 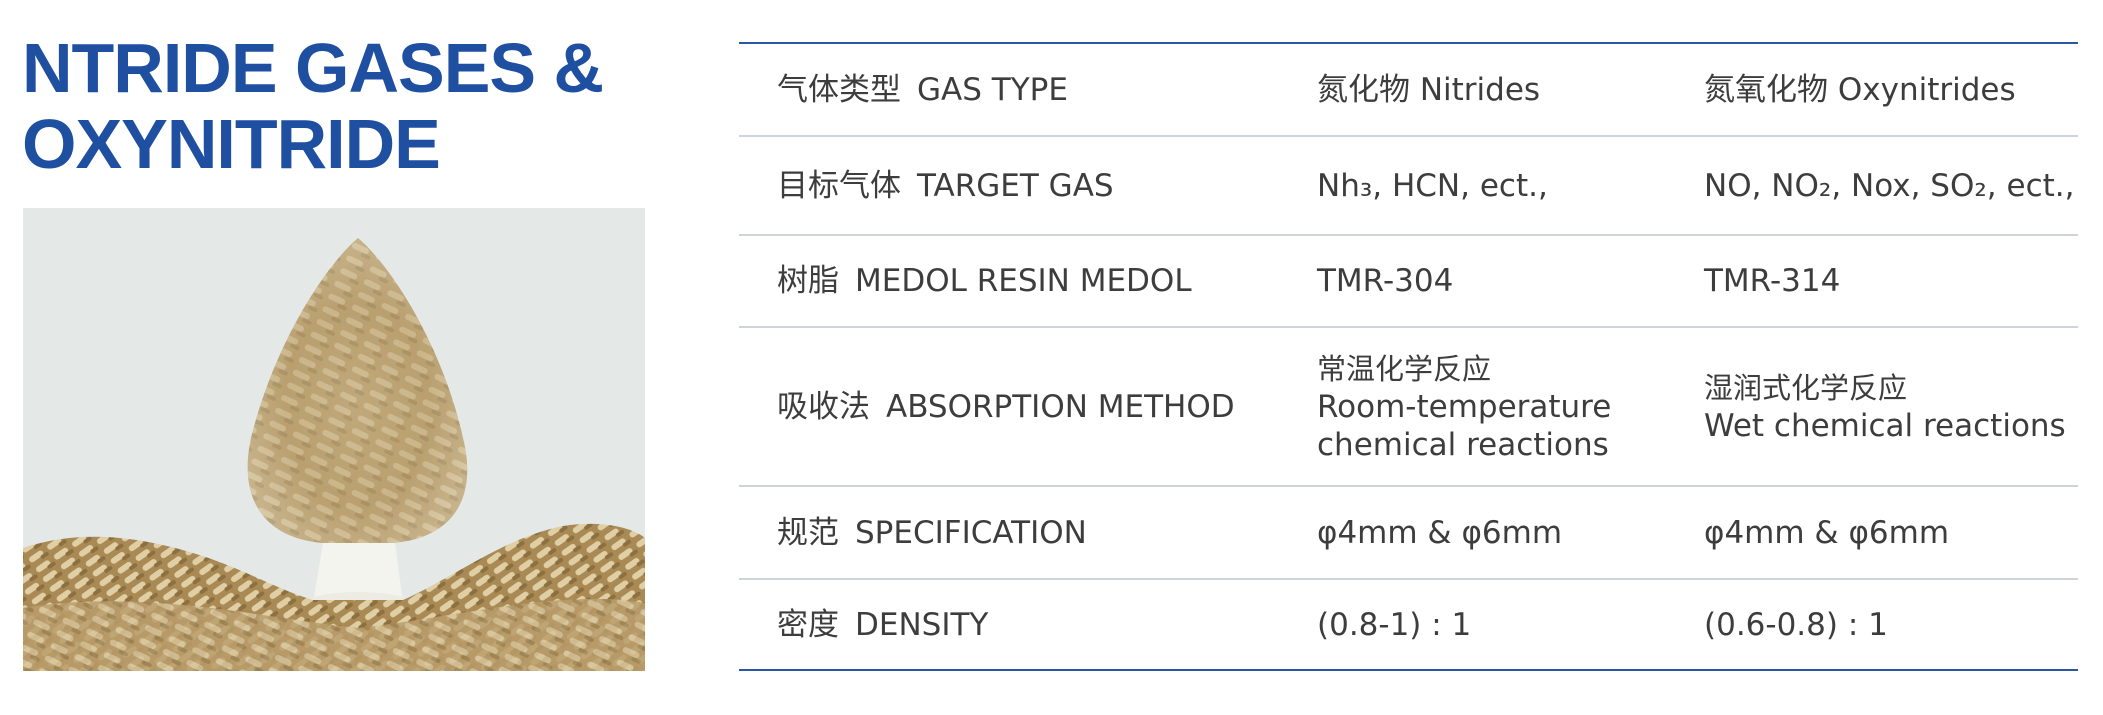 What do you see at coordinates (1471, 624) in the screenshot?
I see `cell: (0.8-1) : 1` at bounding box center [1471, 624].